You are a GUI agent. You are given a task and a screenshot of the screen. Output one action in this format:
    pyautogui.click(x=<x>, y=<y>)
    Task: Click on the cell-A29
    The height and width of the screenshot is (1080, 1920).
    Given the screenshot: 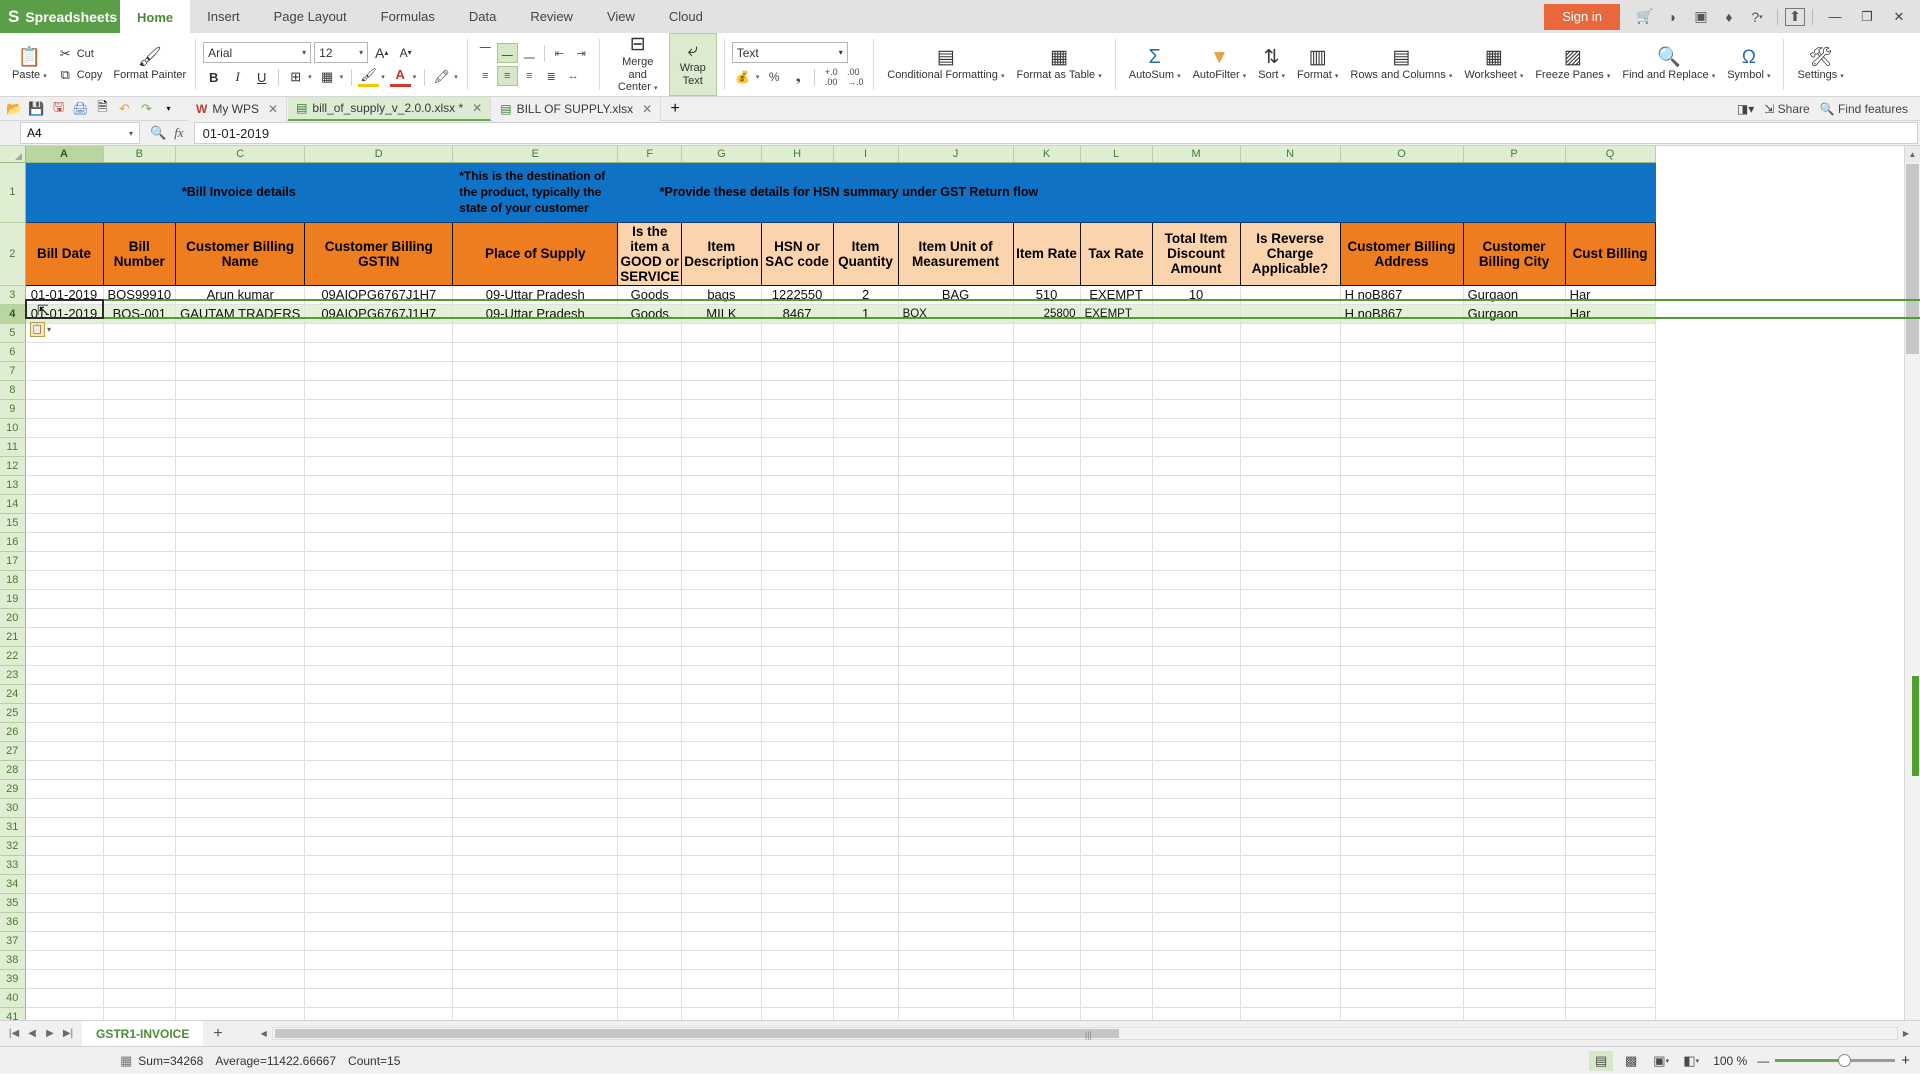 What is the action you would take?
    pyautogui.click(x=64, y=789)
    